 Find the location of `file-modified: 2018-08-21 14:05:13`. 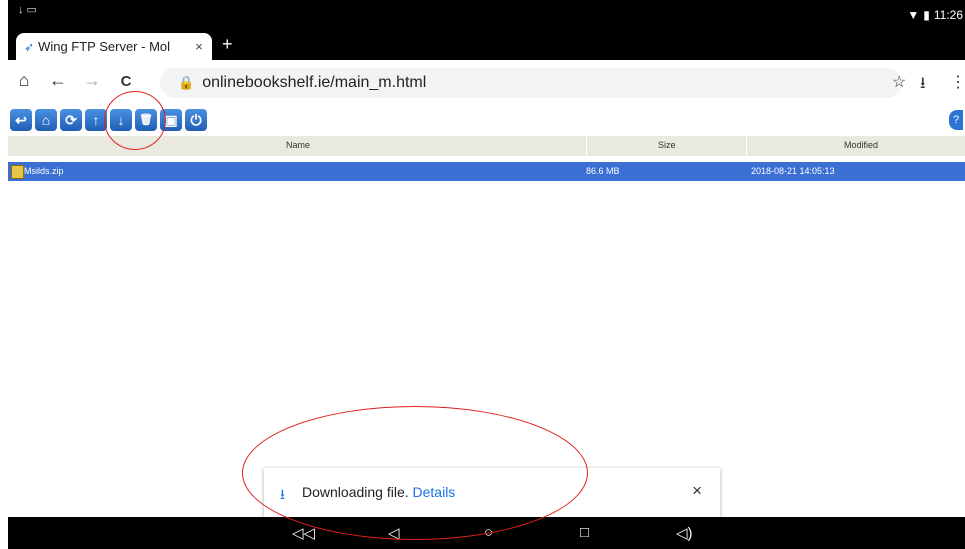

file-modified: 2018-08-21 14:05:13 is located at coordinates (793, 171).